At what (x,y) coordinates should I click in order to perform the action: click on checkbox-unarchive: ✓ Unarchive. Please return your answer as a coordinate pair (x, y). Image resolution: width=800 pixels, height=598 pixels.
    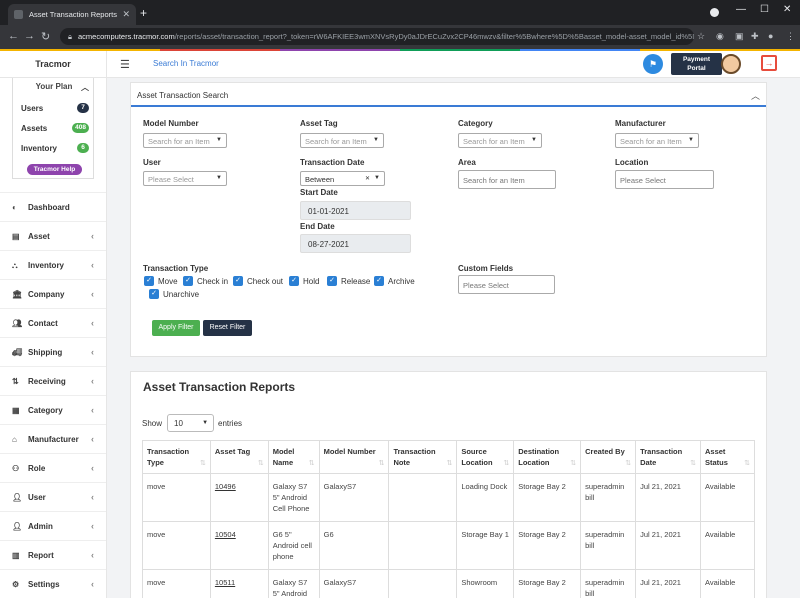
    Looking at the image, I should click on (174, 294).